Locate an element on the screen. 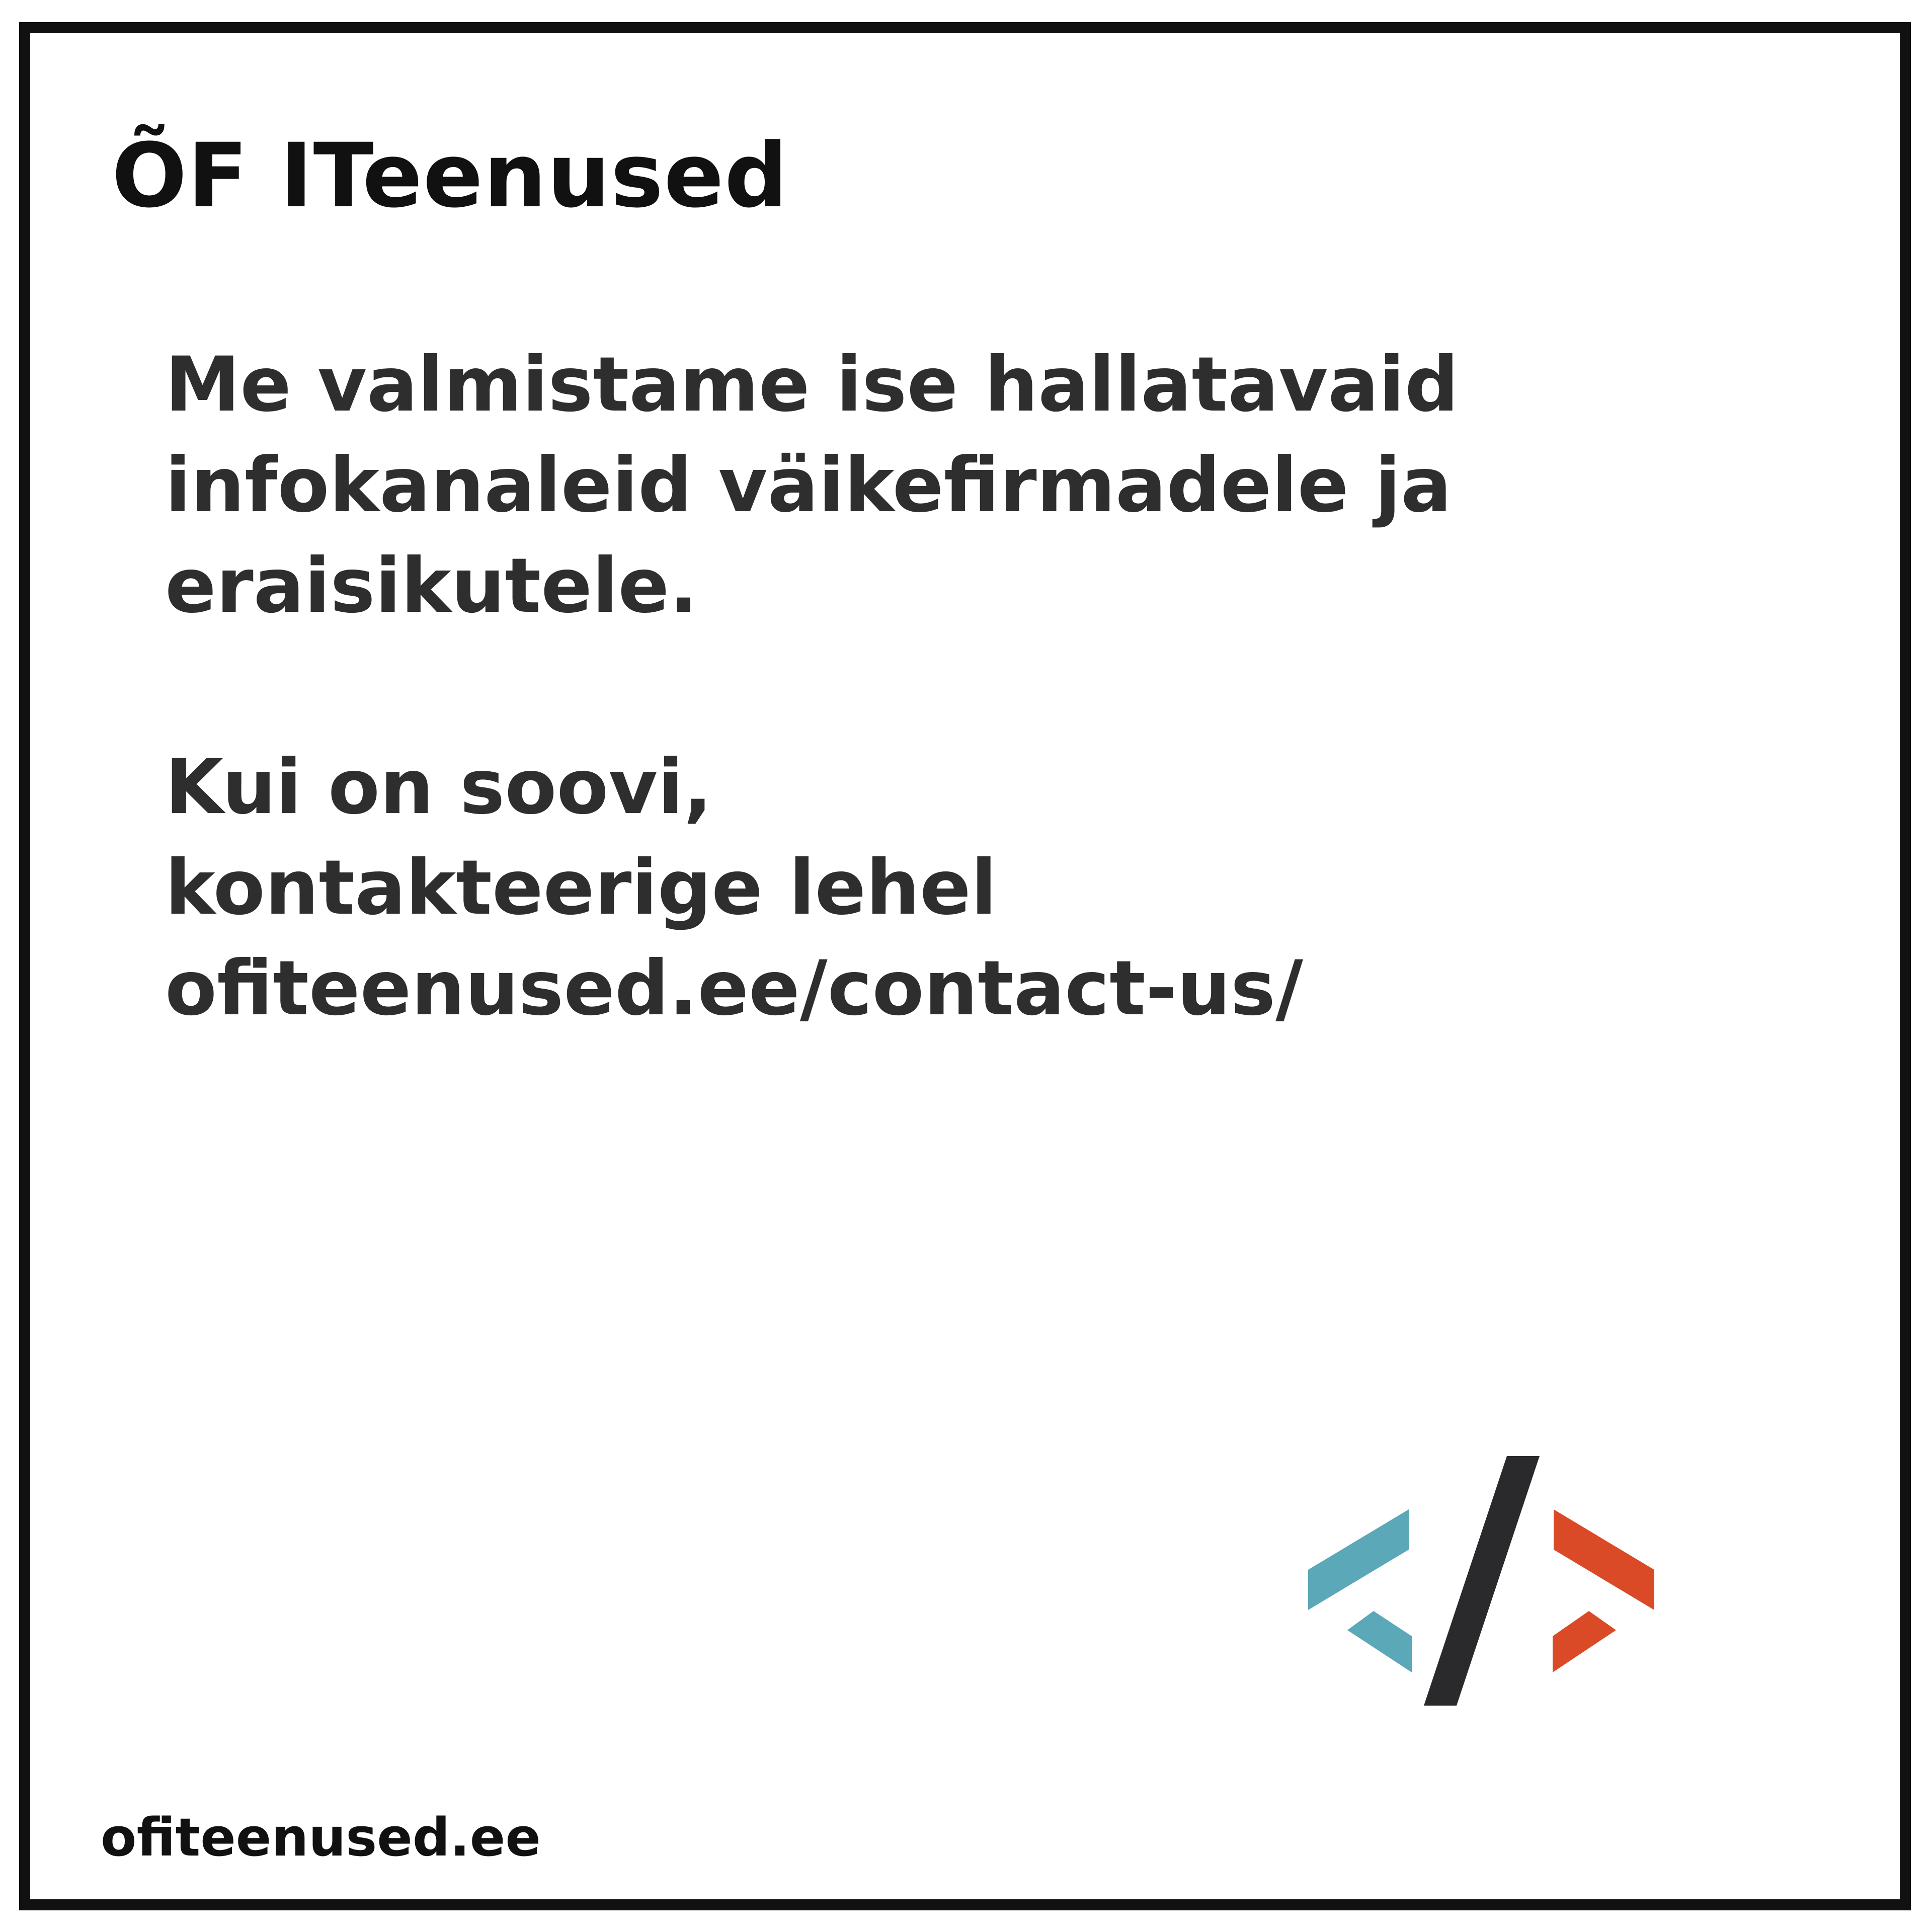 The image size is (1932, 1932). contact-url: ofiteenused.ee/contact-us/ is located at coordinates (945, 989).